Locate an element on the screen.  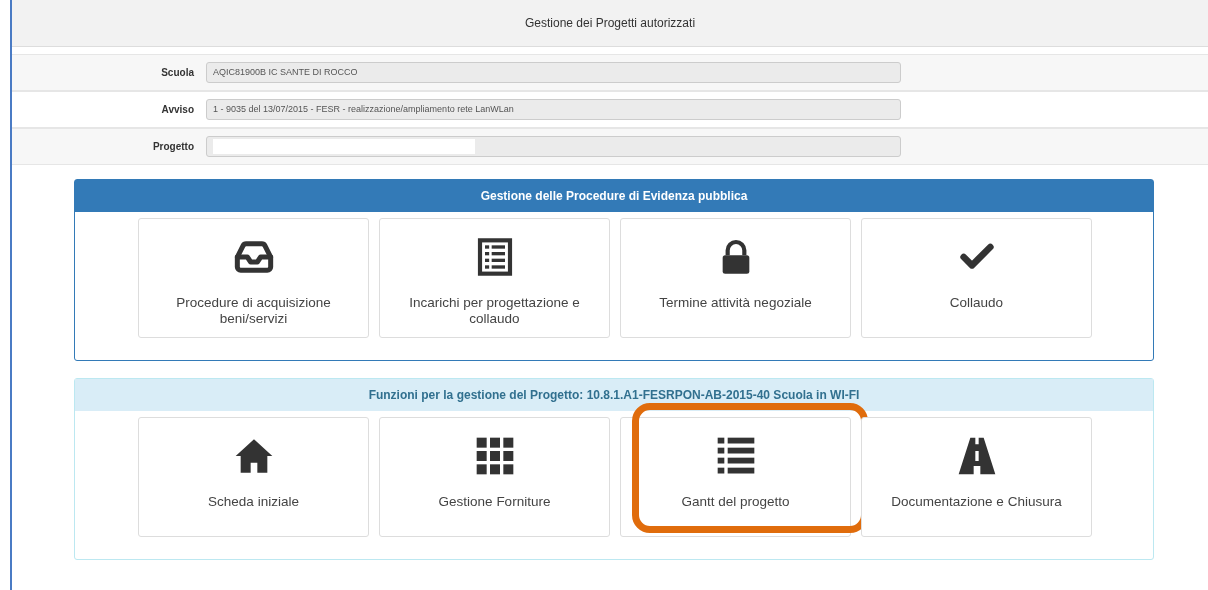
field-label: Scuola is located at coordinates (177, 73).